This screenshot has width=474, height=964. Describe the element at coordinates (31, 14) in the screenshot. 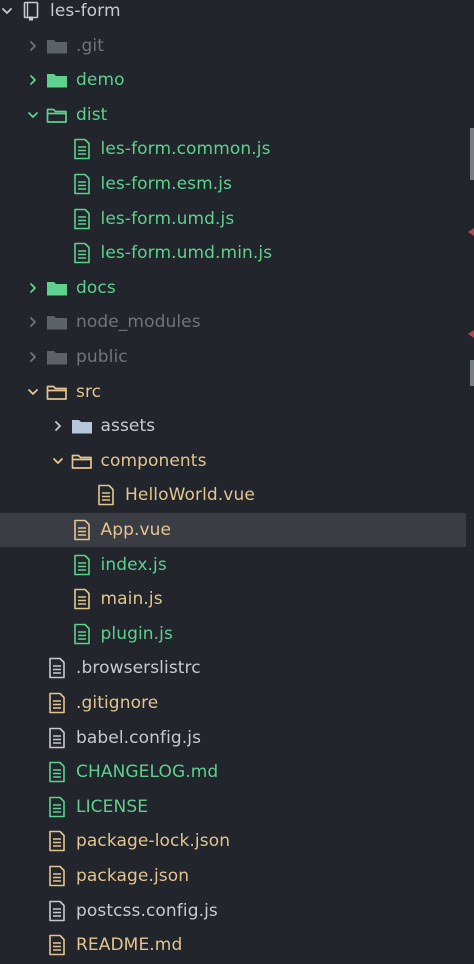

I see `repo-icon` at that location.